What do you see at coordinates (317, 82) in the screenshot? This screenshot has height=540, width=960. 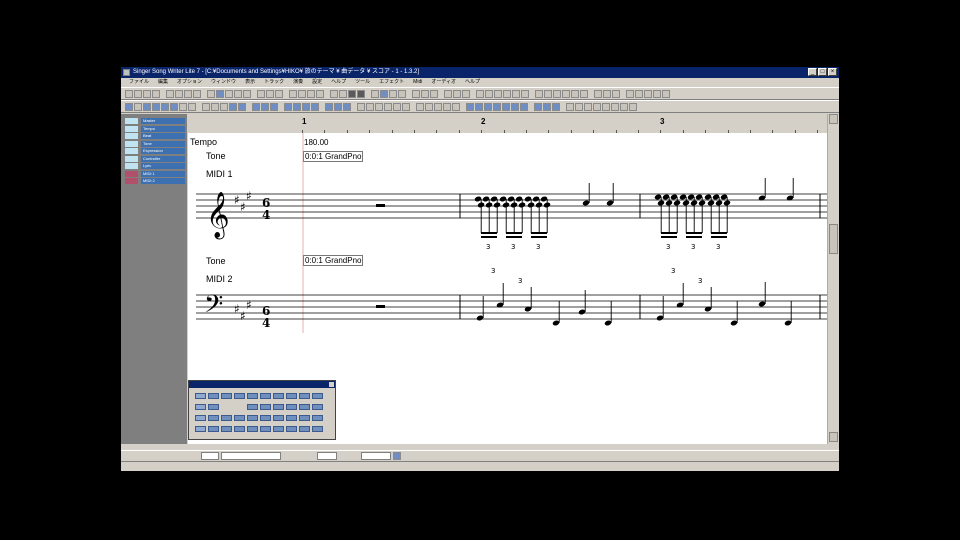 I see `menu-item: 設定` at bounding box center [317, 82].